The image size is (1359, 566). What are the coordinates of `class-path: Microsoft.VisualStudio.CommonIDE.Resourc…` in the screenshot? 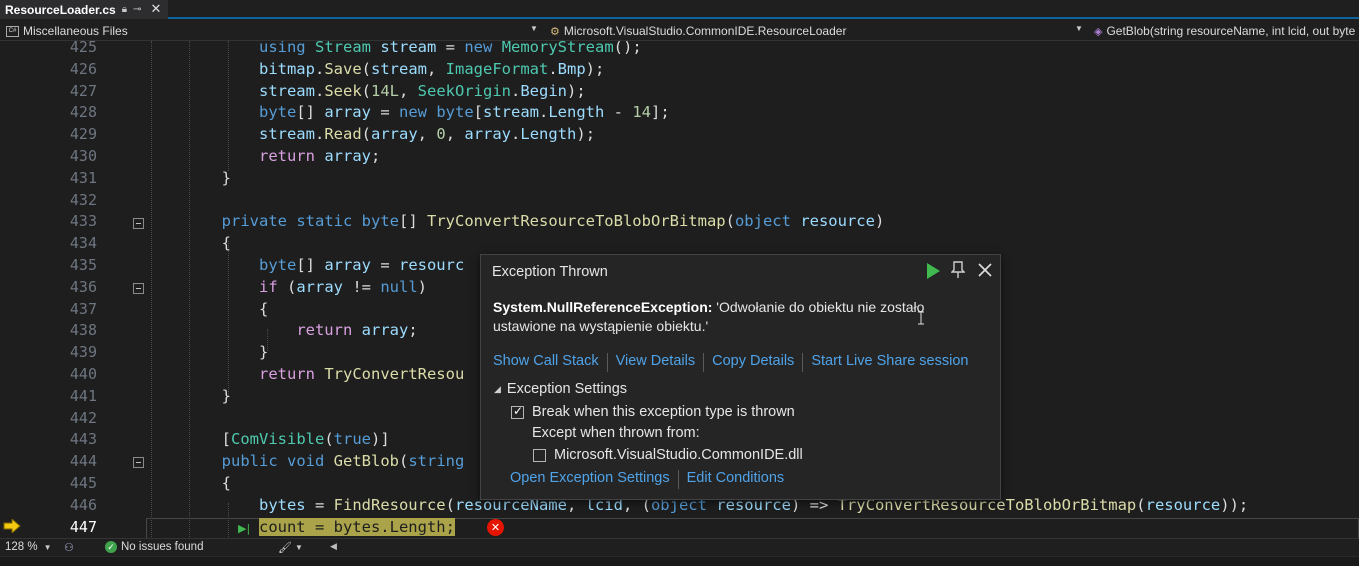 It's located at (705, 31).